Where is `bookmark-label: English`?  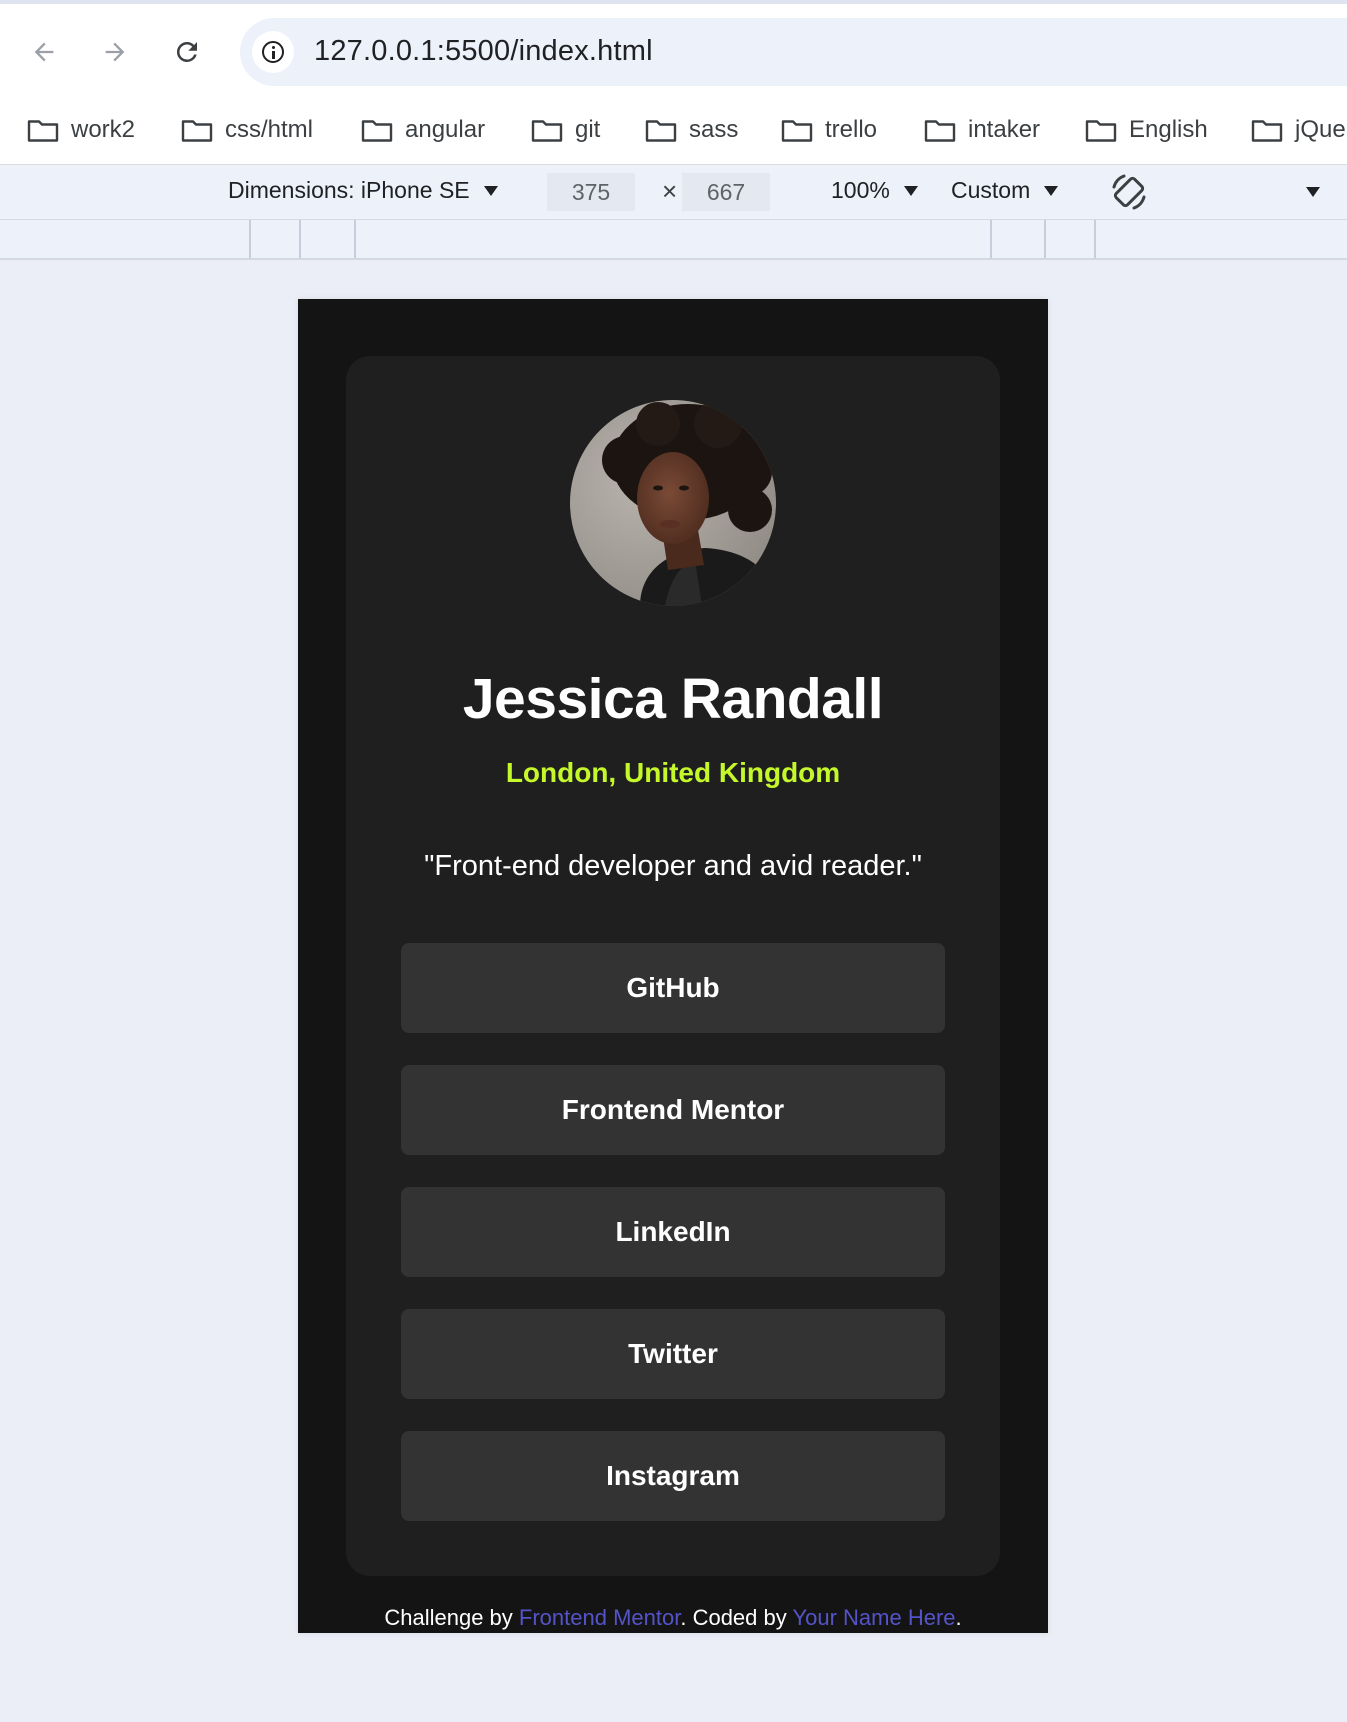
bookmark-label: English is located at coordinates (1168, 129).